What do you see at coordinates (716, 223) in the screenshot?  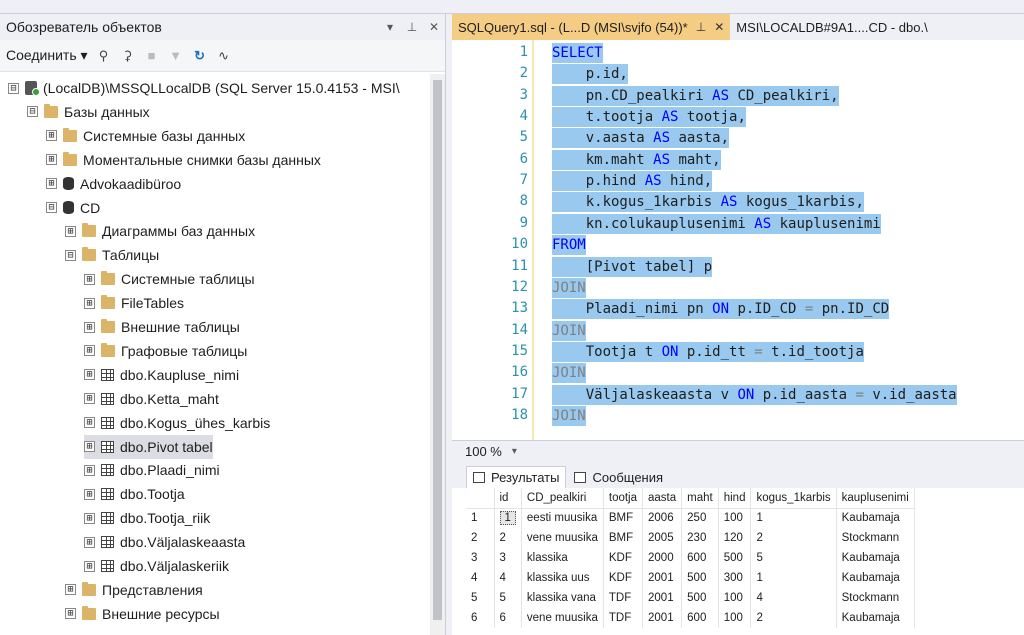 I see `code-line: kn.colukauplusenimi AS kauplusenimi` at bounding box center [716, 223].